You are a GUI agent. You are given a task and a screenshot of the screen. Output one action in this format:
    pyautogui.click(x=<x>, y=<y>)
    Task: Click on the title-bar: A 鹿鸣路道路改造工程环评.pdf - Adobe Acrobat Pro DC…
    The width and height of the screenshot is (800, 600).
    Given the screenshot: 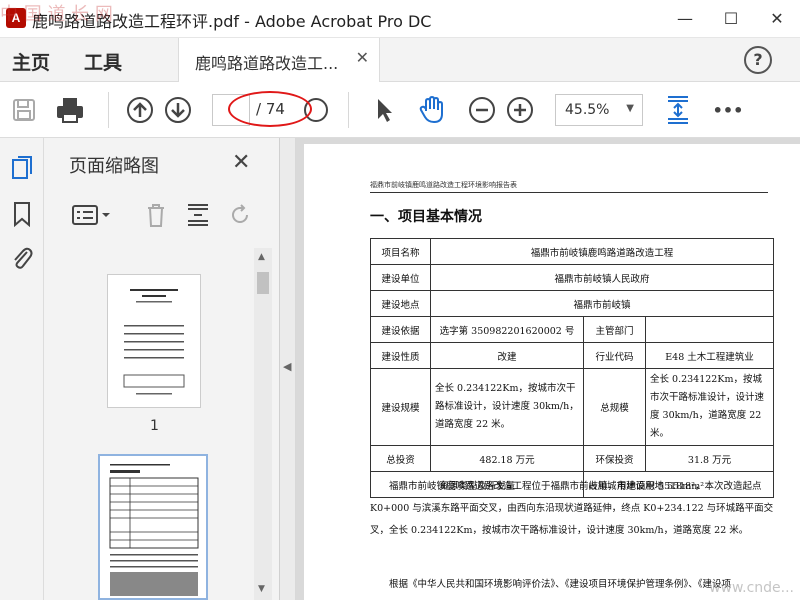 What is the action you would take?
    pyautogui.click(x=400, y=19)
    